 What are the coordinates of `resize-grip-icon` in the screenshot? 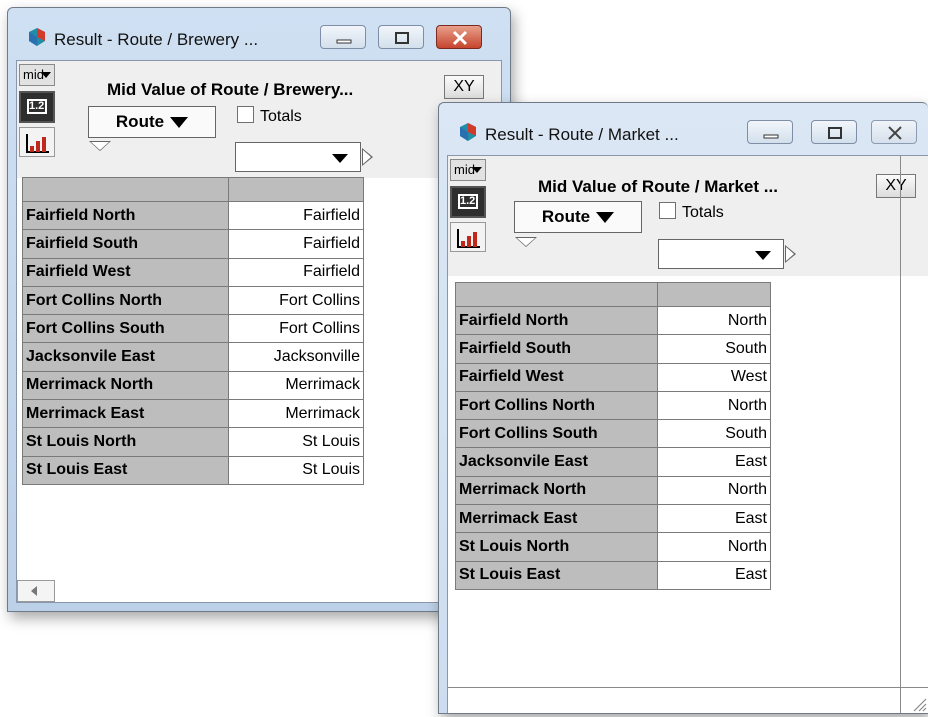 It's located at (919, 704).